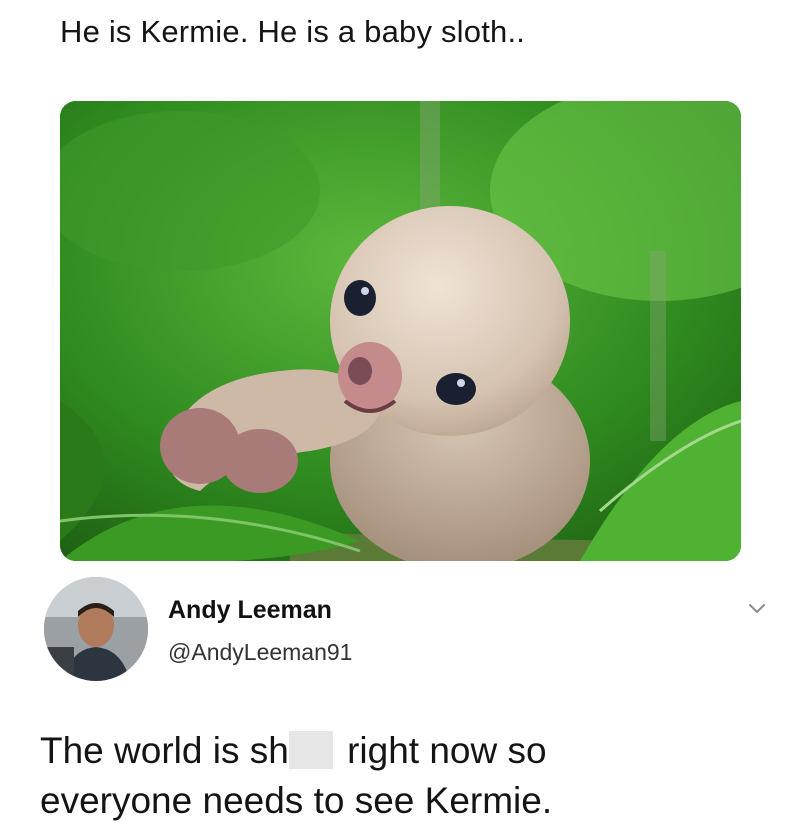 The image size is (800, 838). What do you see at coordinates (405, 632) in the screenshot?
I see `tweet-author: Andy Leeman @AndyLeeman91` at bounding box center [405, 632].